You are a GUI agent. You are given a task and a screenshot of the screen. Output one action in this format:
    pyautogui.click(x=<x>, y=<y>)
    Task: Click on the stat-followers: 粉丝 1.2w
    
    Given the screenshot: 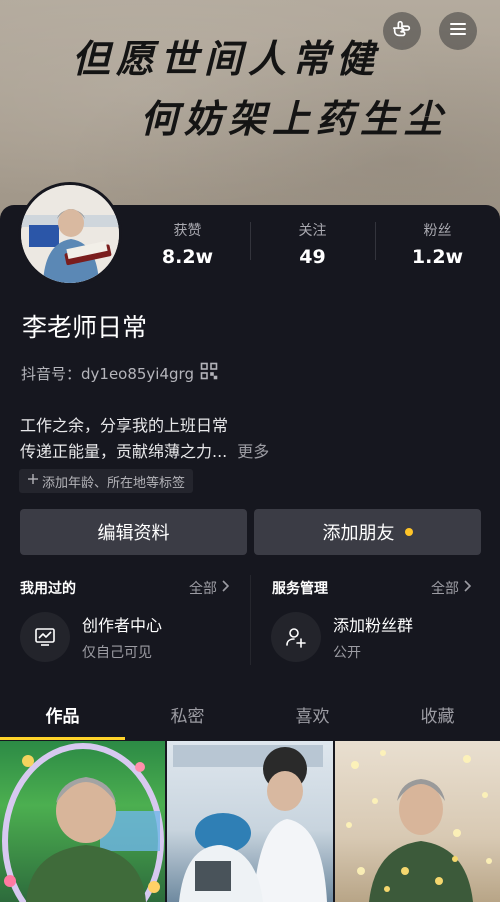 What is the action you would take?
    pyautogui.click(x=437, y=248)
    